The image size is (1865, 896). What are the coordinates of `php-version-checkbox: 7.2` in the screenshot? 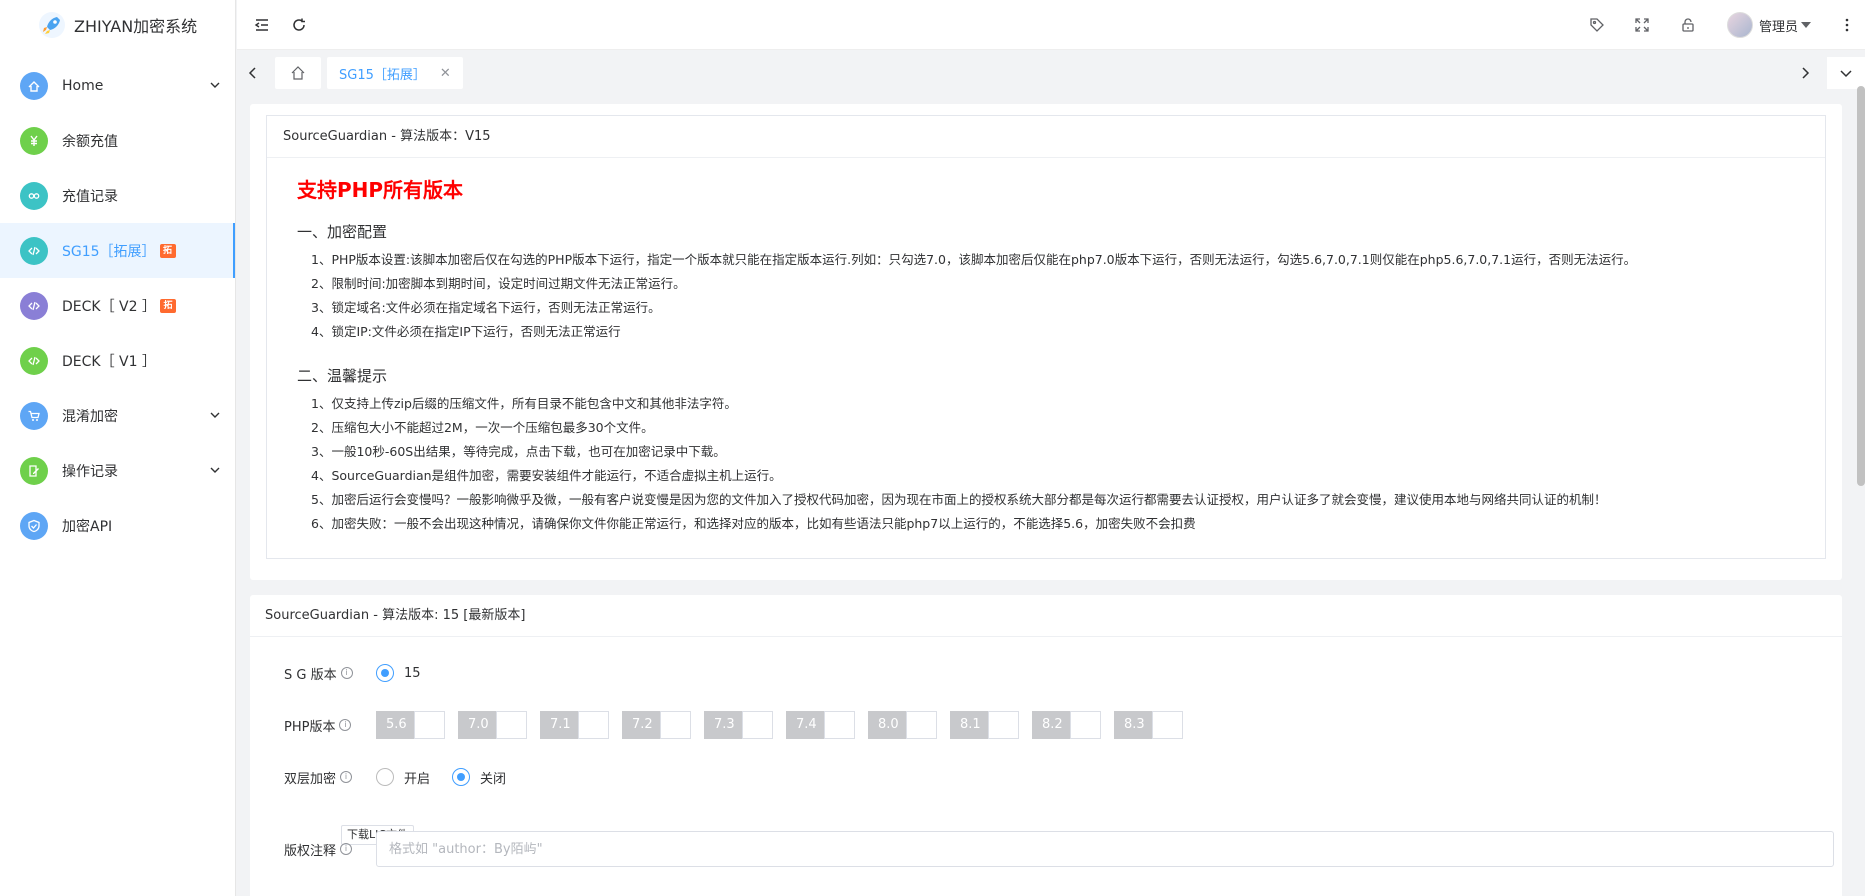 It's located at (656, 725).